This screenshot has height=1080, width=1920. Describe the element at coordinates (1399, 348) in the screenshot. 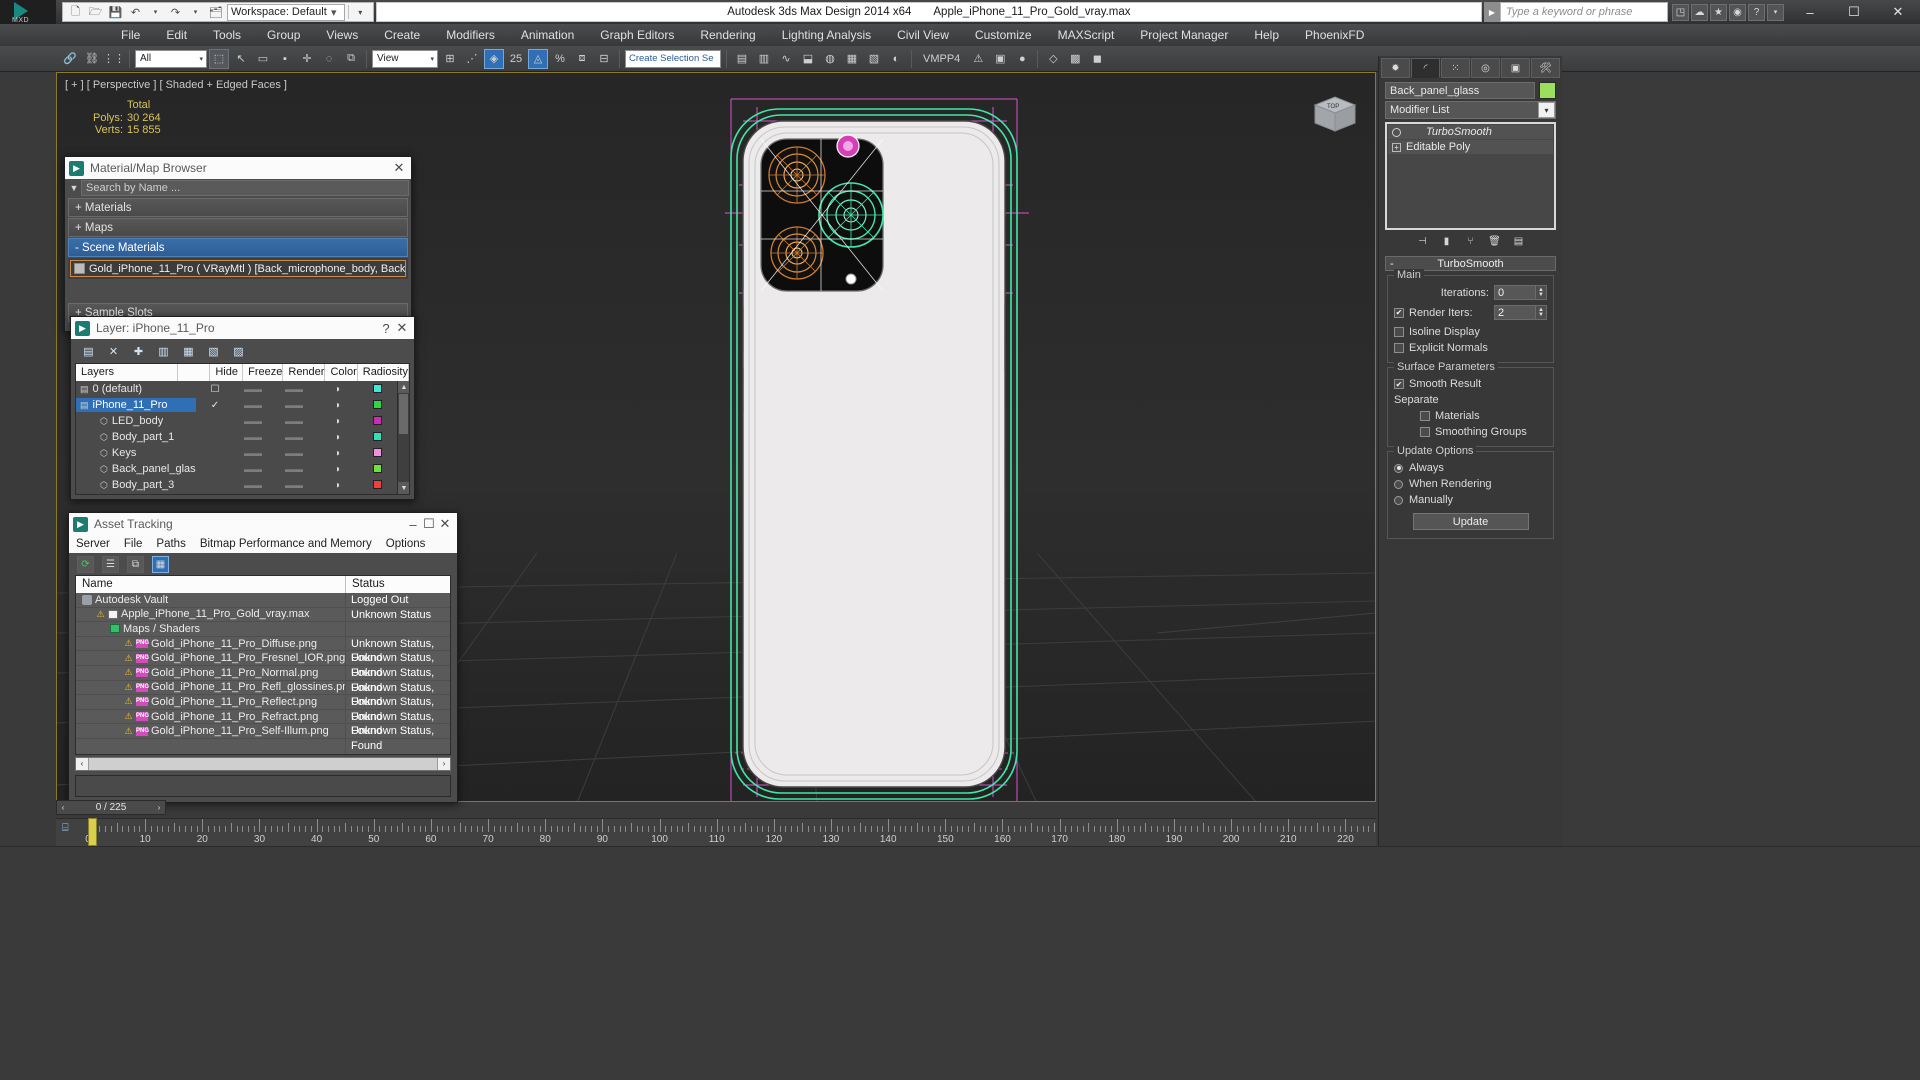

I see `explicit-normals-checkbox` at that location.